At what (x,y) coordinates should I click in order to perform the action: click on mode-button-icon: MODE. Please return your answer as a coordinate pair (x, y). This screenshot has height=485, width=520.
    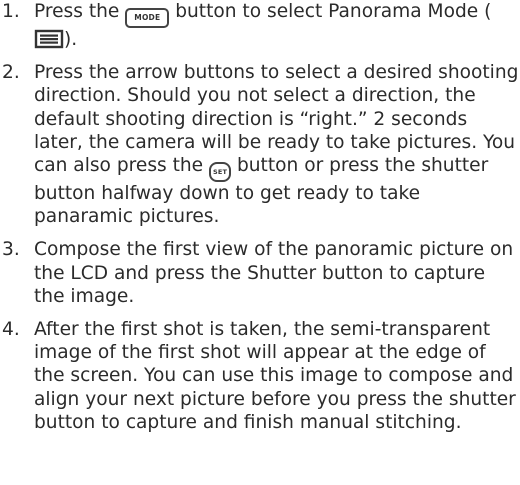
    Looking at the image, I should click on (147, 18).